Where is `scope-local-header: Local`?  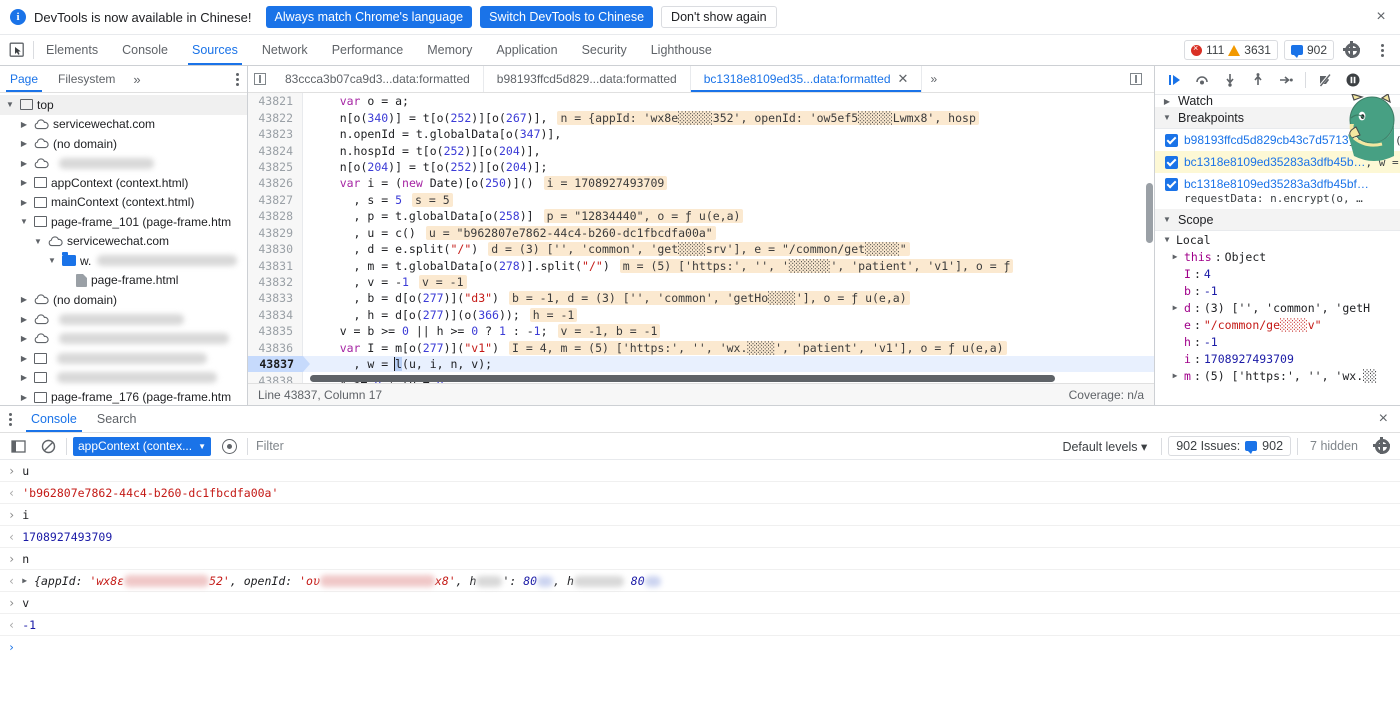 scope-local-header: Local is located at coordinates (1277, 239).